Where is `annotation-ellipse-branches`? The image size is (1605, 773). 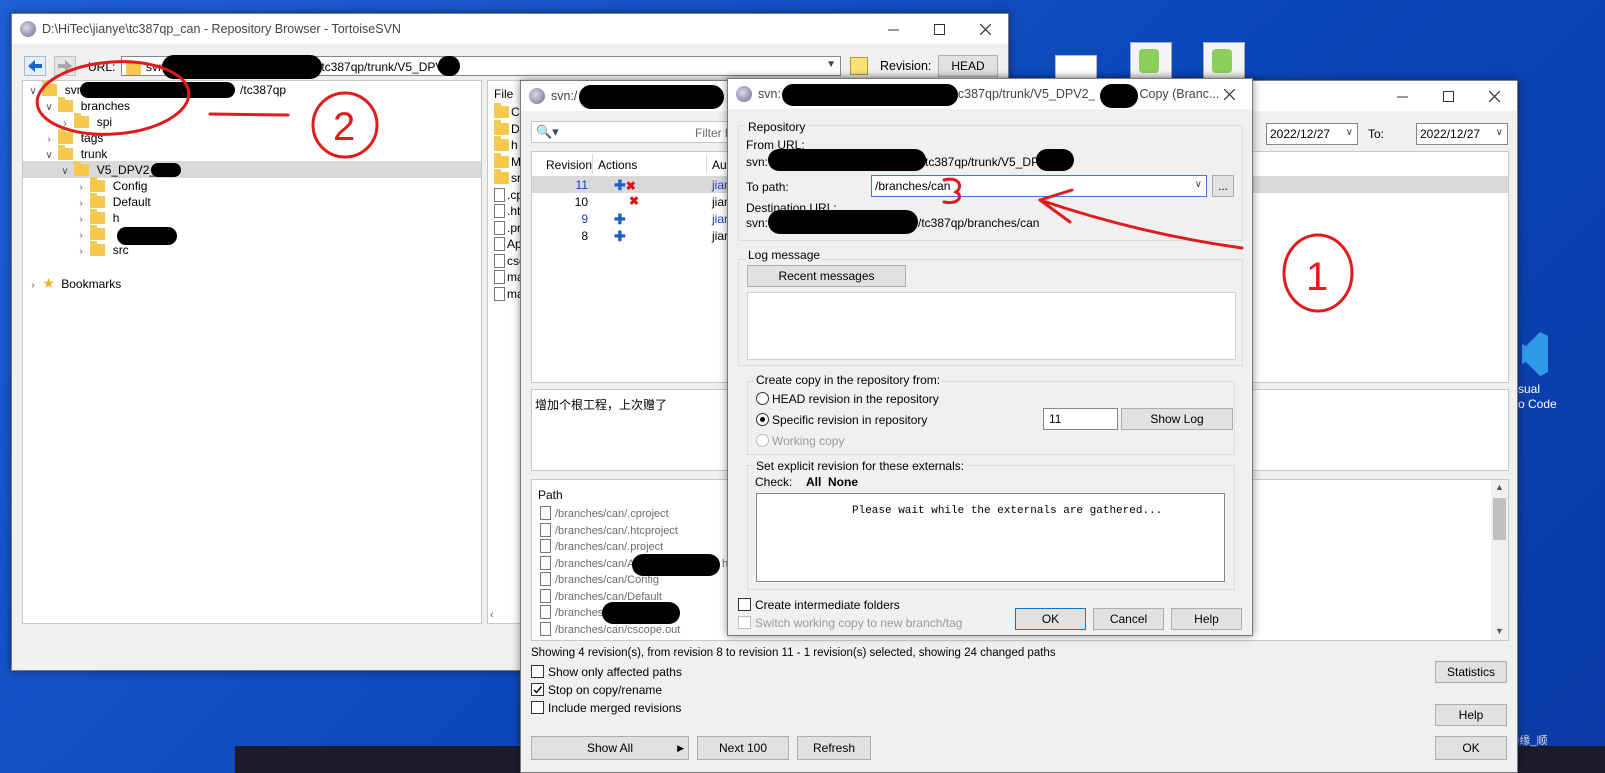
annotation-ellipse-branches is located at coordinates (113, 98).